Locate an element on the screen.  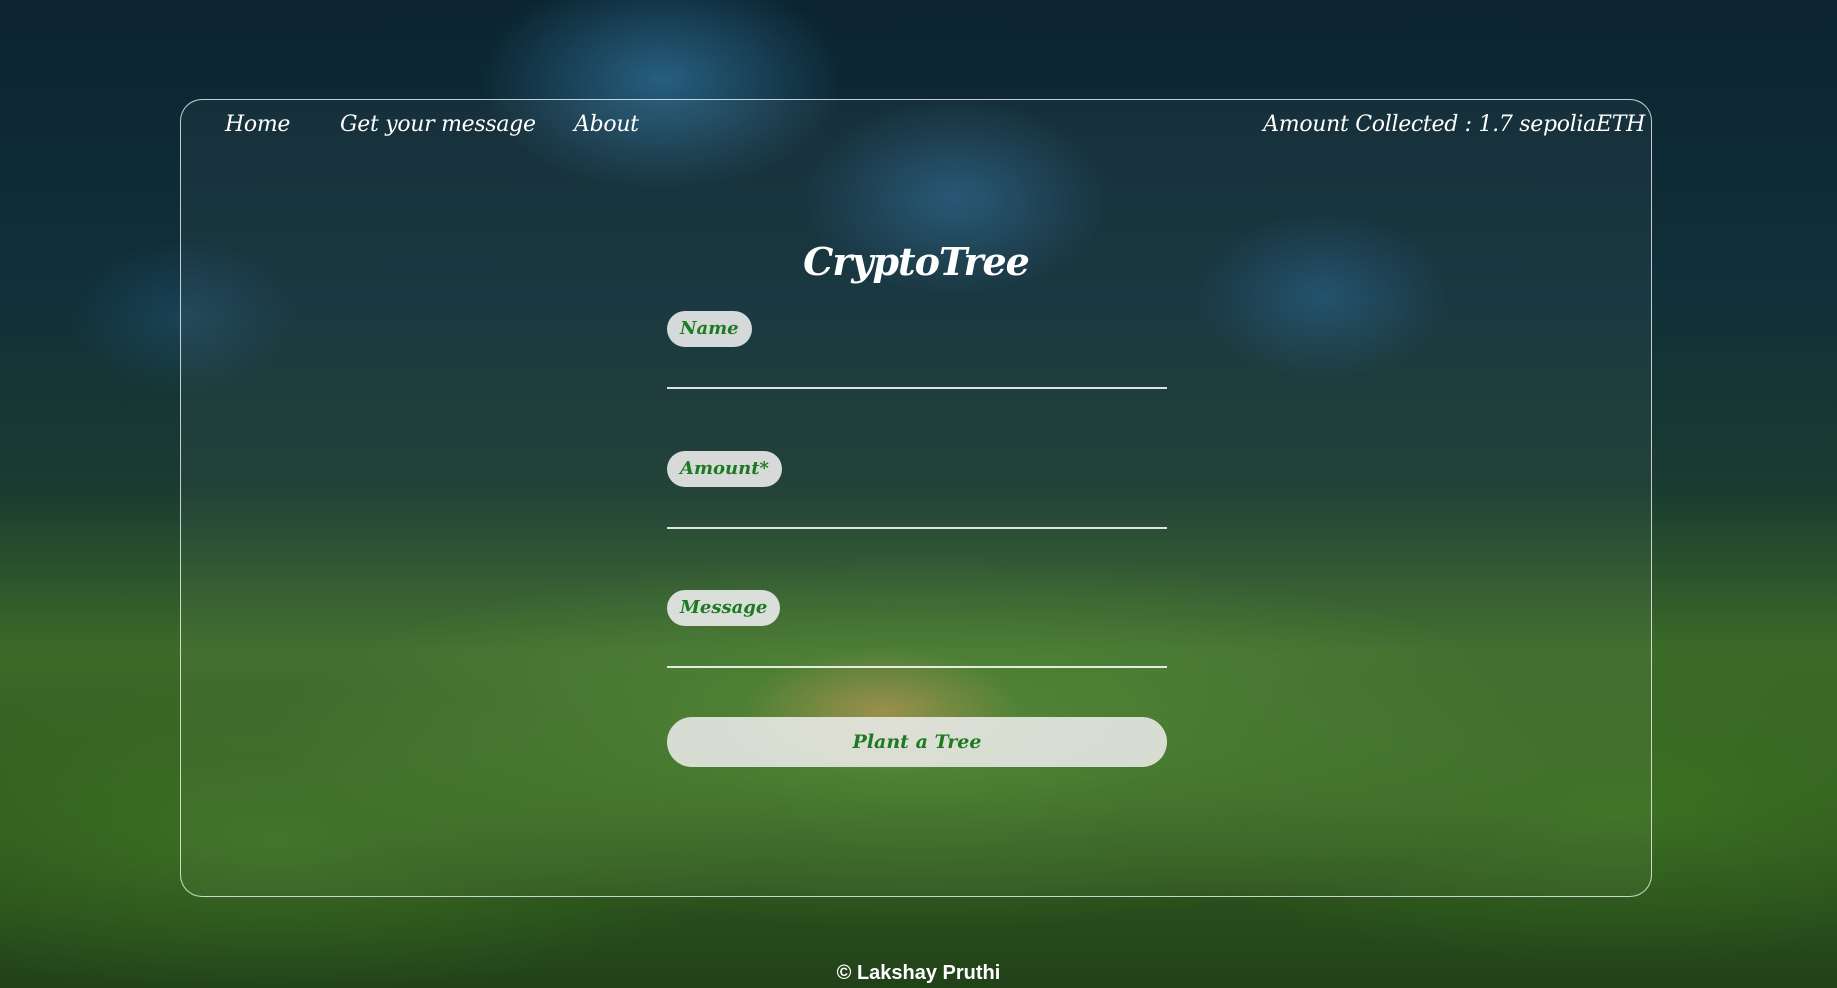
nav-get-message-link: Get your message is located at coordinates (438, 124).